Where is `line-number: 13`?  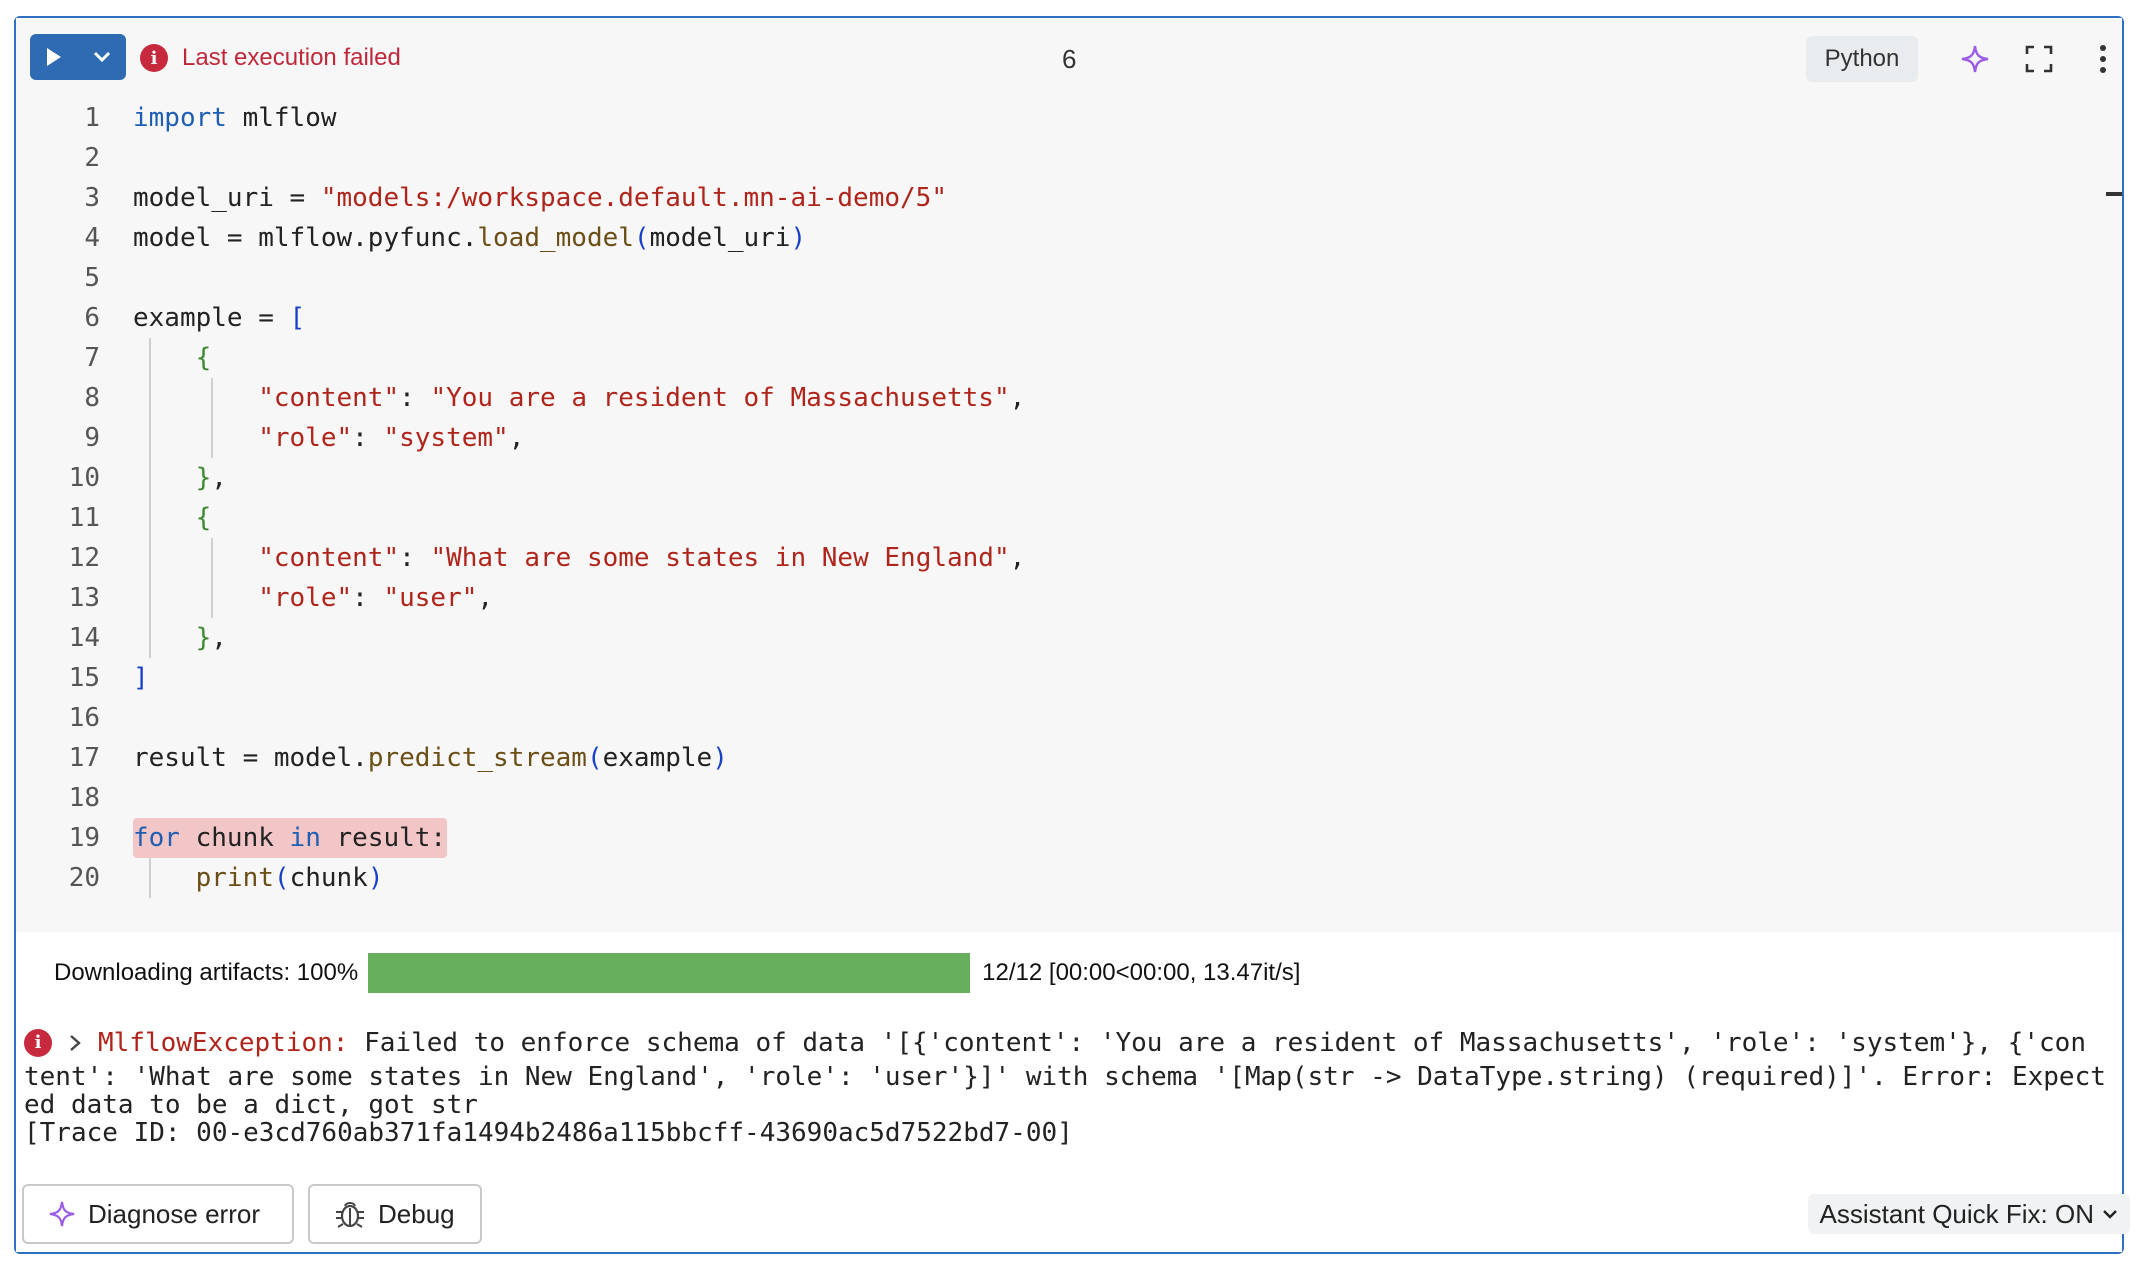 line-number: 13 is located at coordinates (84, 598).